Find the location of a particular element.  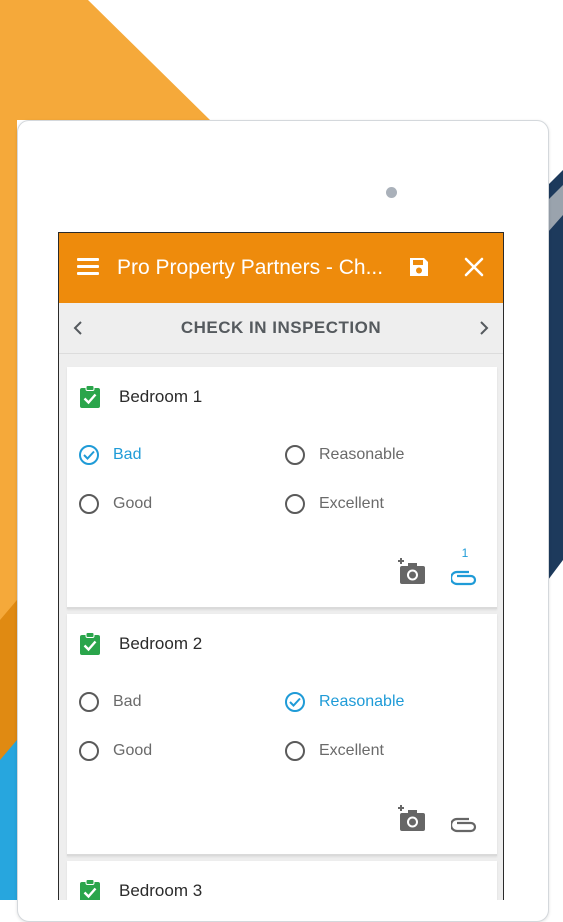

save-icon is located at coordinates (419, 267).